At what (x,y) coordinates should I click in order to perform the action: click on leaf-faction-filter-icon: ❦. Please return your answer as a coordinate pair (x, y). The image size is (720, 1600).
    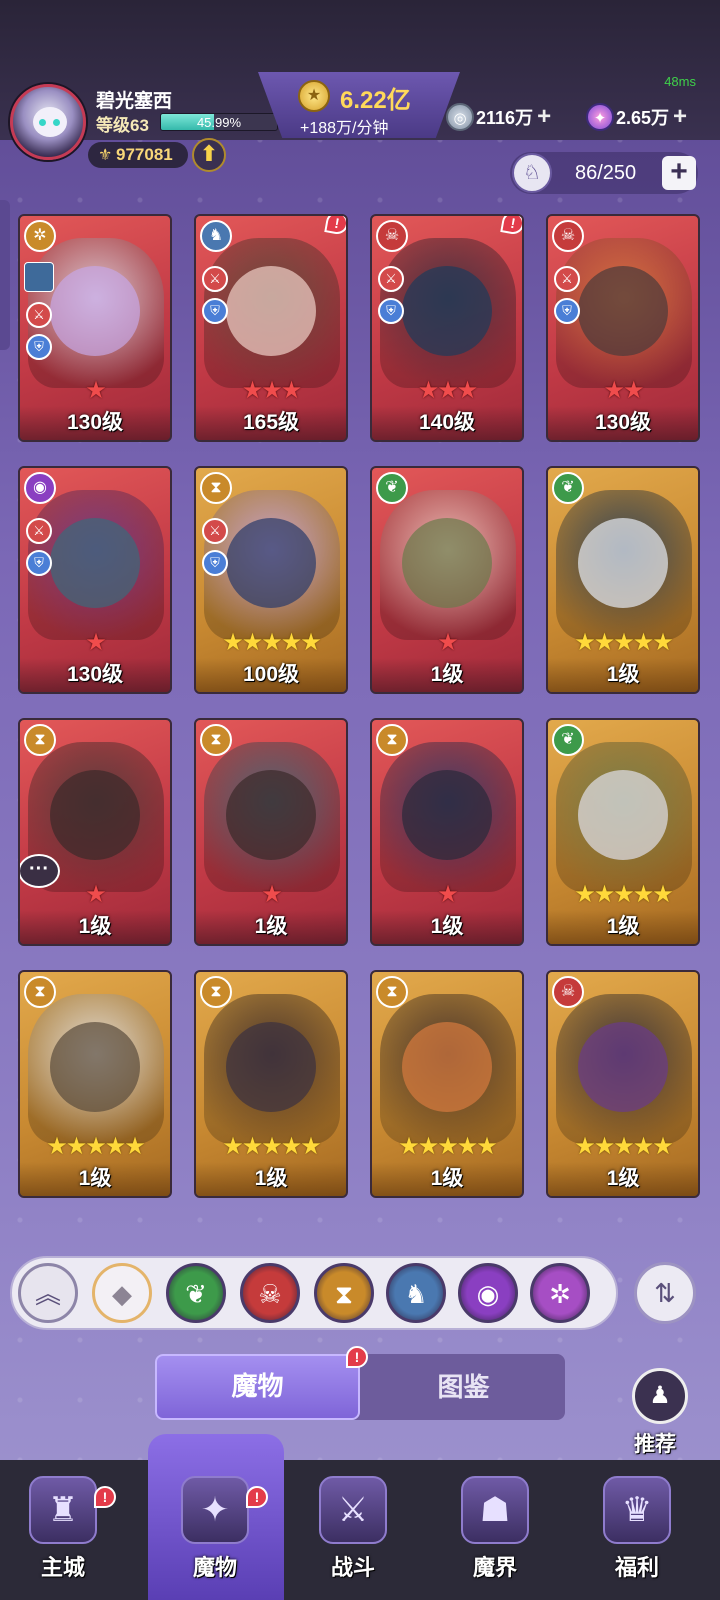
    Looking at the image, I should click on (196, 1293).